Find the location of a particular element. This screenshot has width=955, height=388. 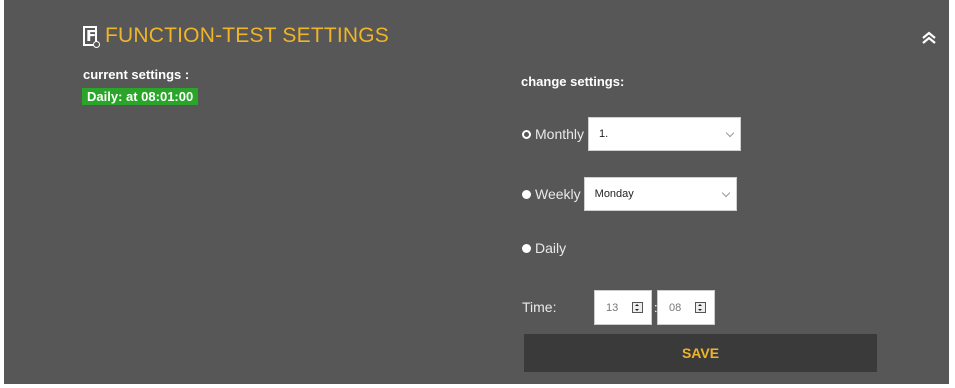

save-button: SAVE is located at coordinates (700, 353).